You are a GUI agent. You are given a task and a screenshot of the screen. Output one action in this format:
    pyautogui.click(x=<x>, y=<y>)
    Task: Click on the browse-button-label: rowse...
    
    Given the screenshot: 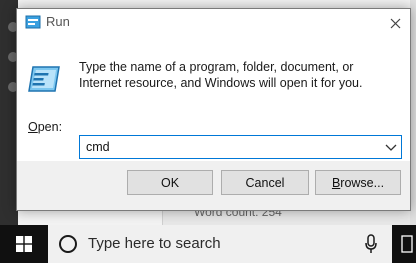 What is the action you would take?
    pyautogui.click(x=362, y=182)
    